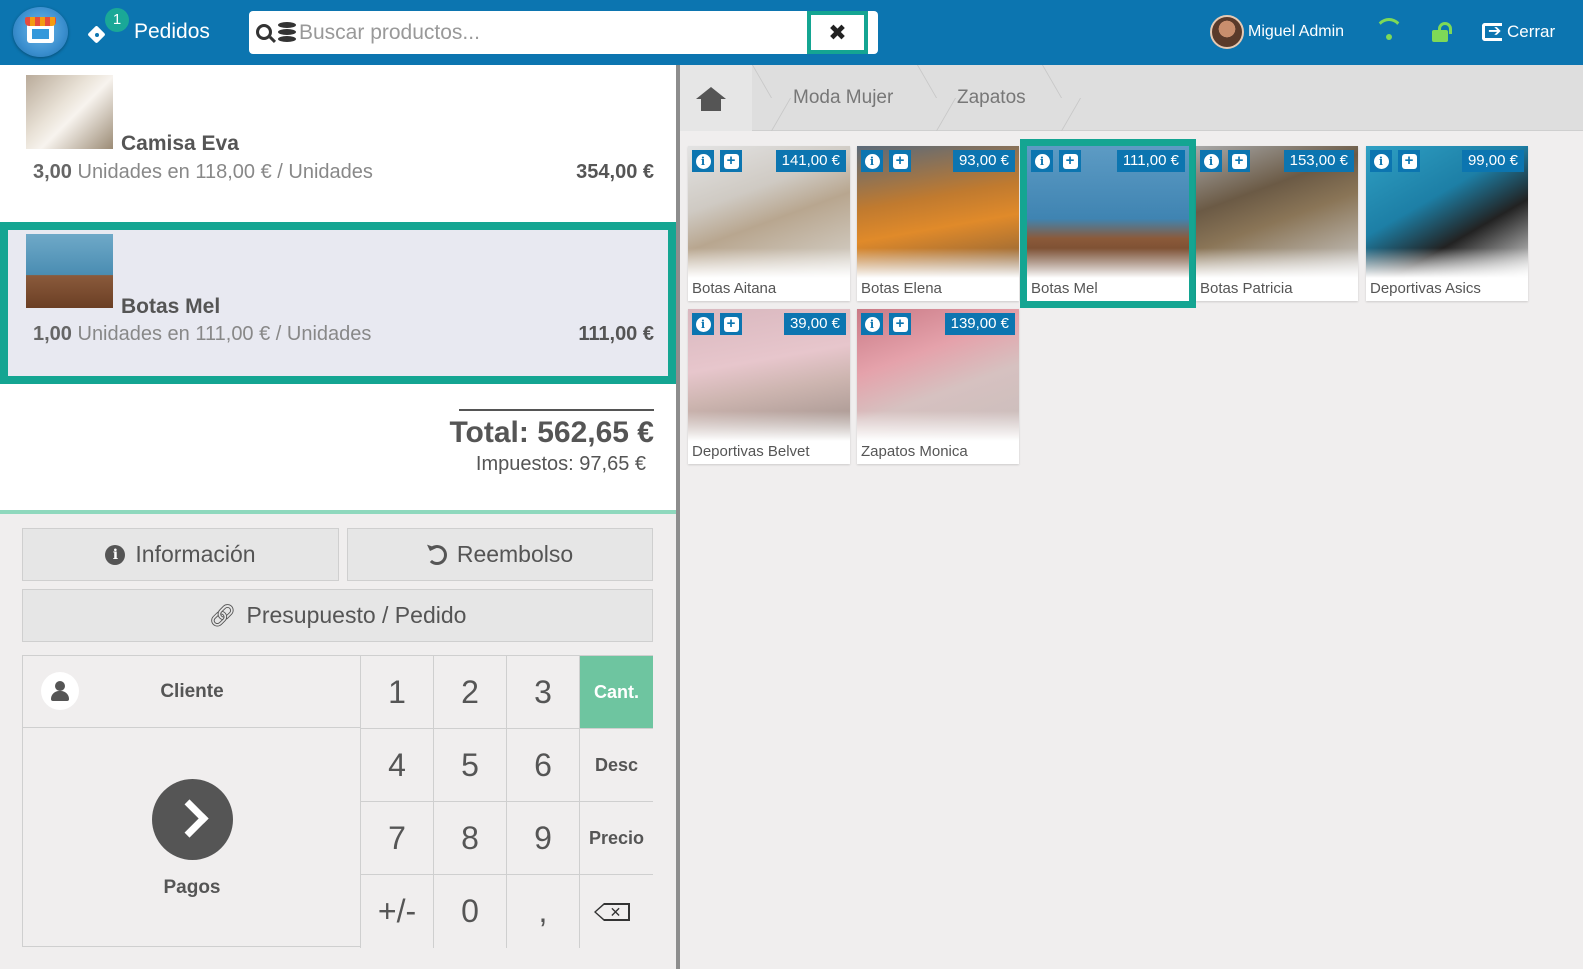 The image size is (1583, 969). I want to click on key-1: 1, so click(397, 692).